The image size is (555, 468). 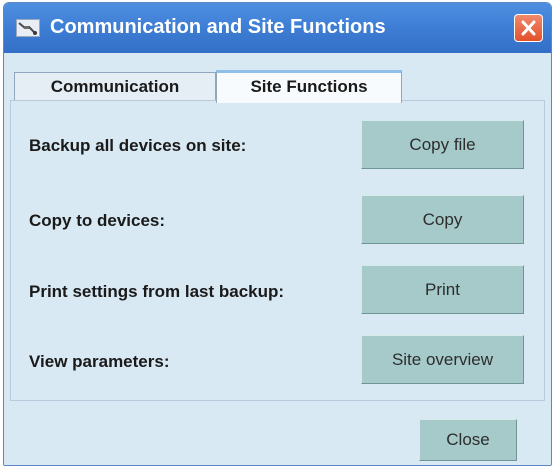 What do you see at coordinates (97, 220) in the screenshot?
I see `copy-to-devices-label: Copy to devices:` at bounding box center [97, 220].